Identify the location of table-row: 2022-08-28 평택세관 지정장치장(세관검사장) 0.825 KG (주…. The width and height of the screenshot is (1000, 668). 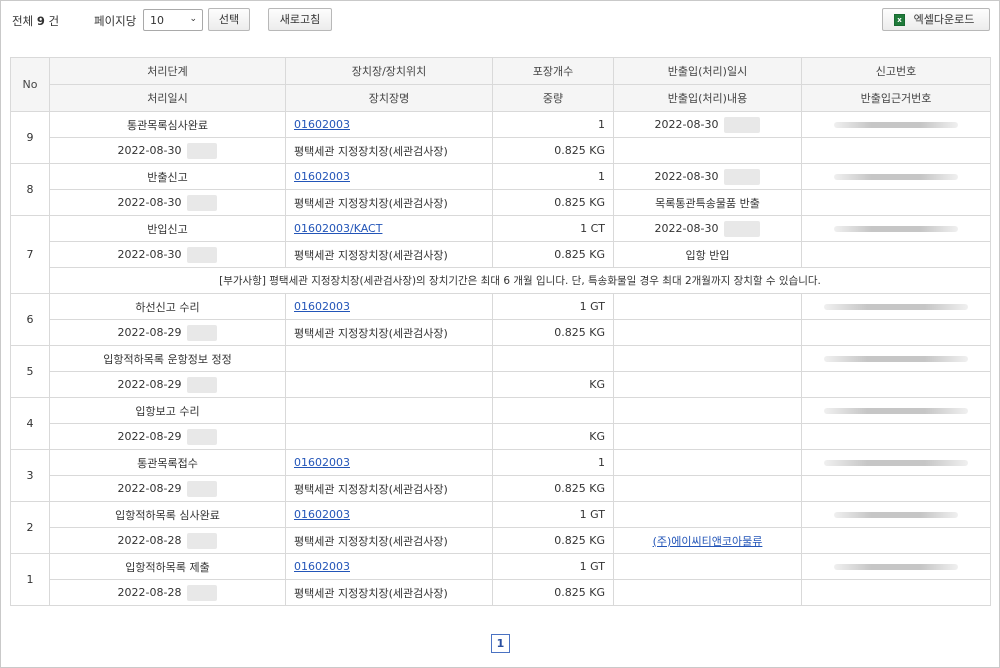
(501, 540).